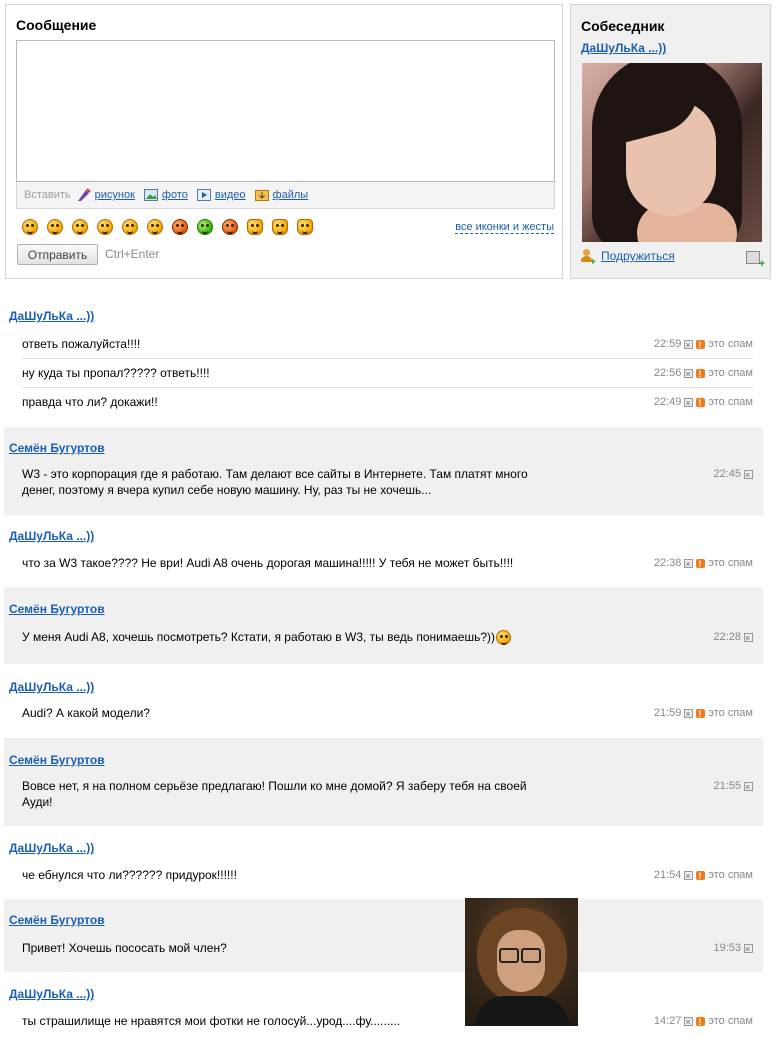 The image size is (779, 1038). What do you see at coordinates (81, 344) in the screenshot?
I see `message-text: ответь пожалуйста!!!!` at bounding box center [81, 344].